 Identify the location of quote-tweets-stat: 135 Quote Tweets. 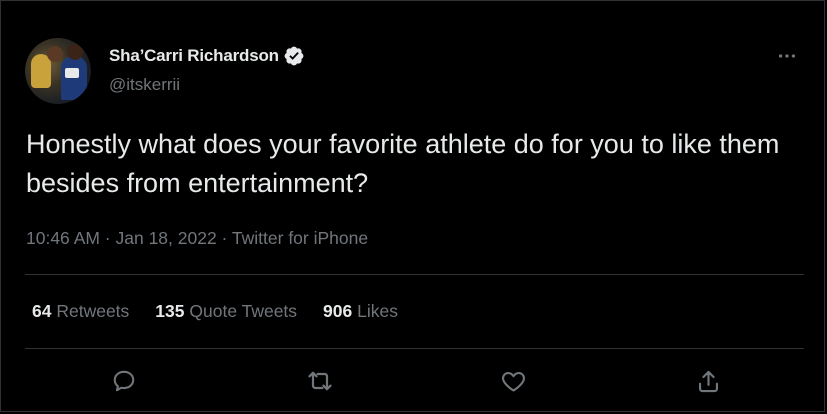
(226, 311).